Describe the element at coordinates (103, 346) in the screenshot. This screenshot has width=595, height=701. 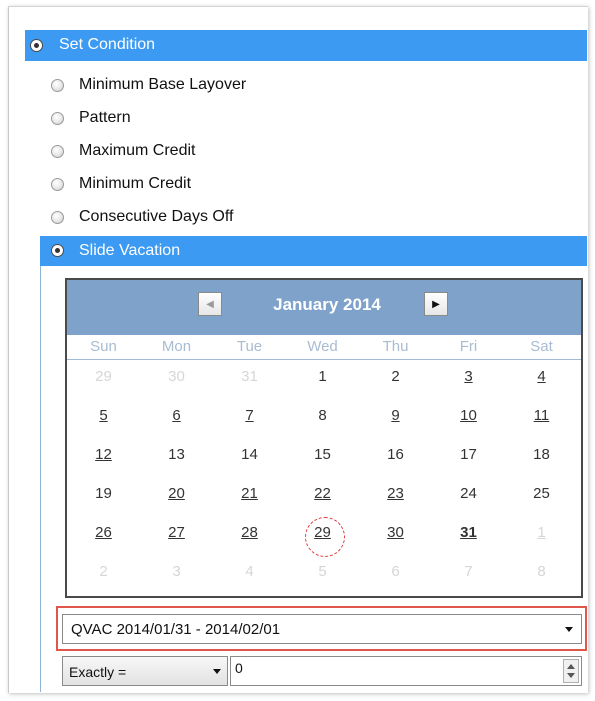
I see `weekday-label: Sun` at that location.